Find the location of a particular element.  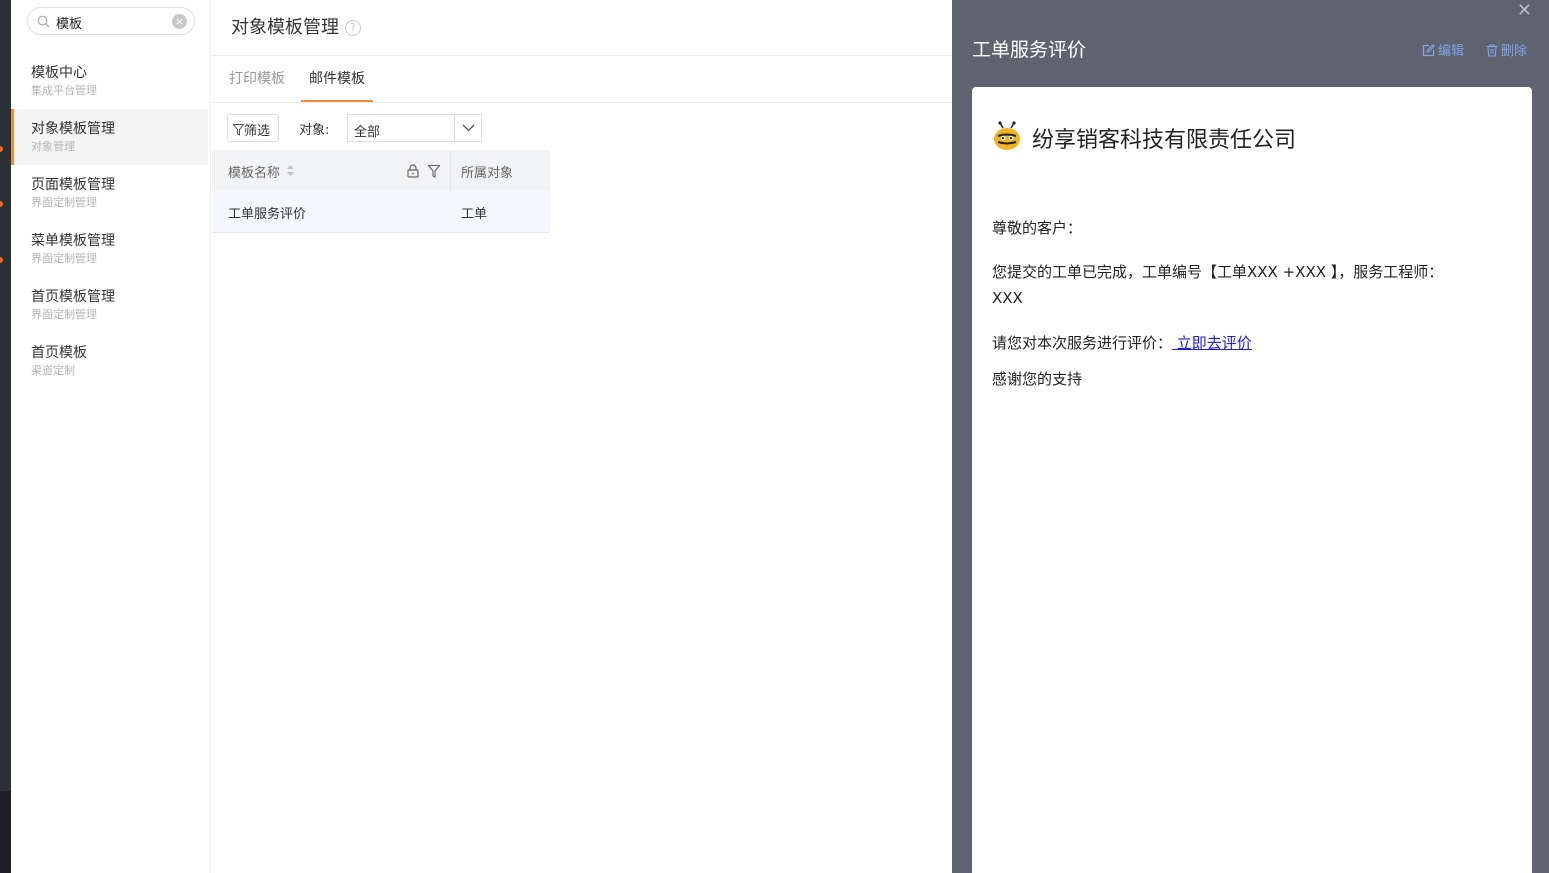

email-line-3: 感谢您的支持 is located at coordinates (1037, 379).